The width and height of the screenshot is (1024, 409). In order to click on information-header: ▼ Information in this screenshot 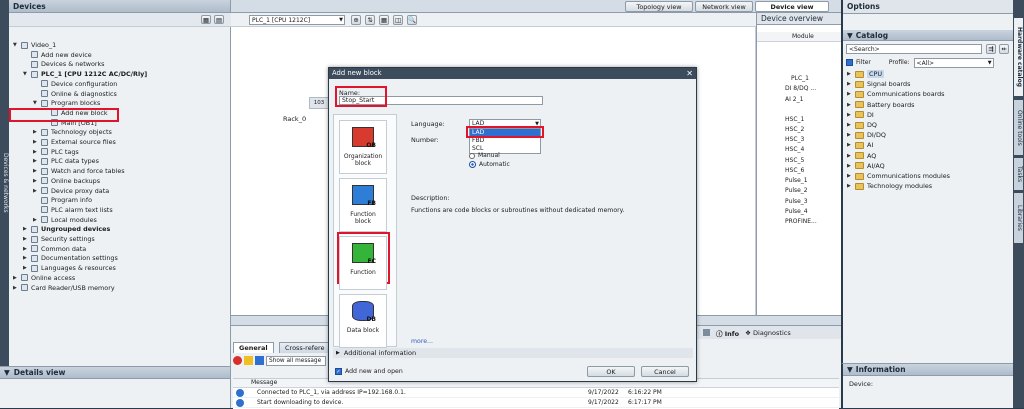, I will do `click(928, 370)`.